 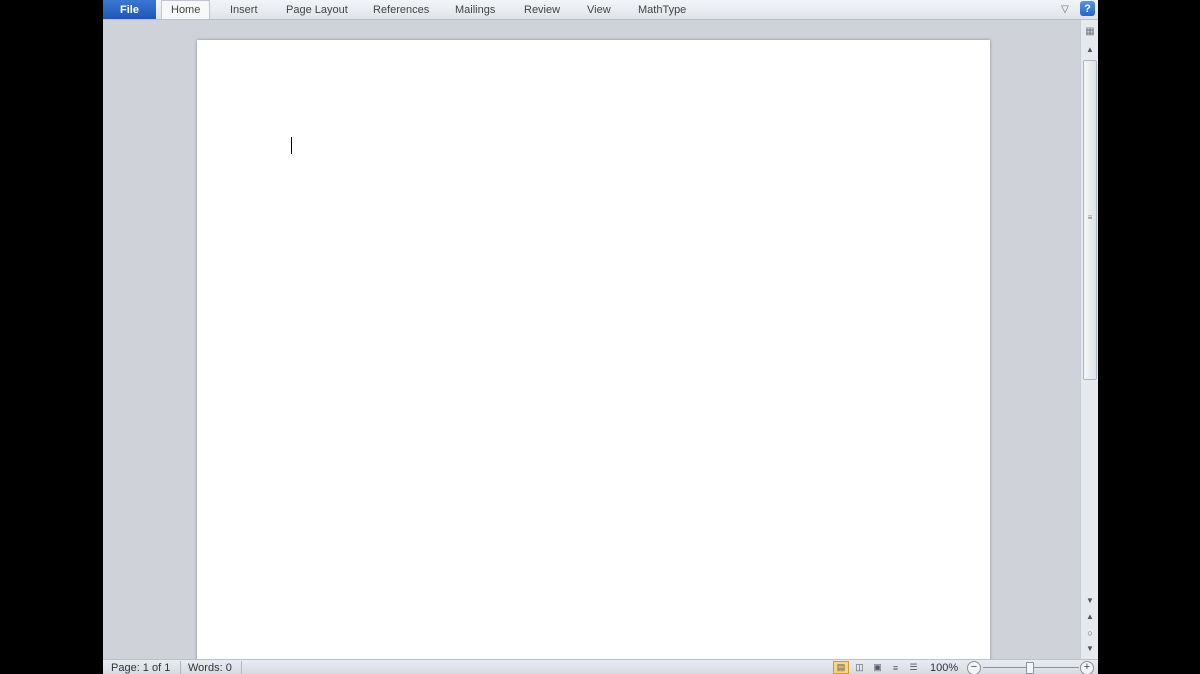 I want to click on help-icon: ?, so click(x=1087, y=8).